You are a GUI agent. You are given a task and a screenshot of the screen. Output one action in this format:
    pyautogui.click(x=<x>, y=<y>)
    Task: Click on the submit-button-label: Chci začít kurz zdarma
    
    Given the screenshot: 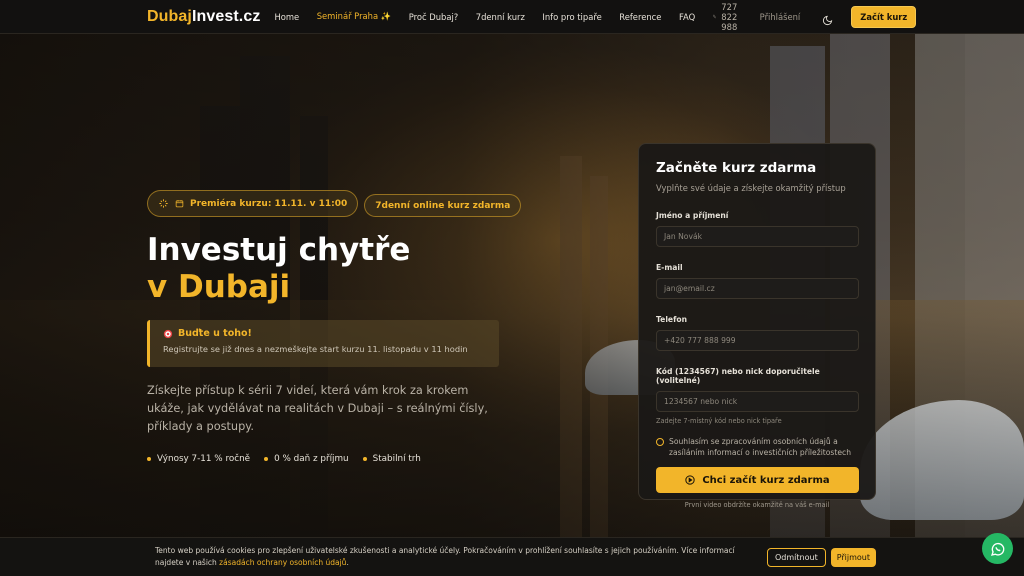 What is the action you would take?
    pyautogui.click(x=766, y=480)
    